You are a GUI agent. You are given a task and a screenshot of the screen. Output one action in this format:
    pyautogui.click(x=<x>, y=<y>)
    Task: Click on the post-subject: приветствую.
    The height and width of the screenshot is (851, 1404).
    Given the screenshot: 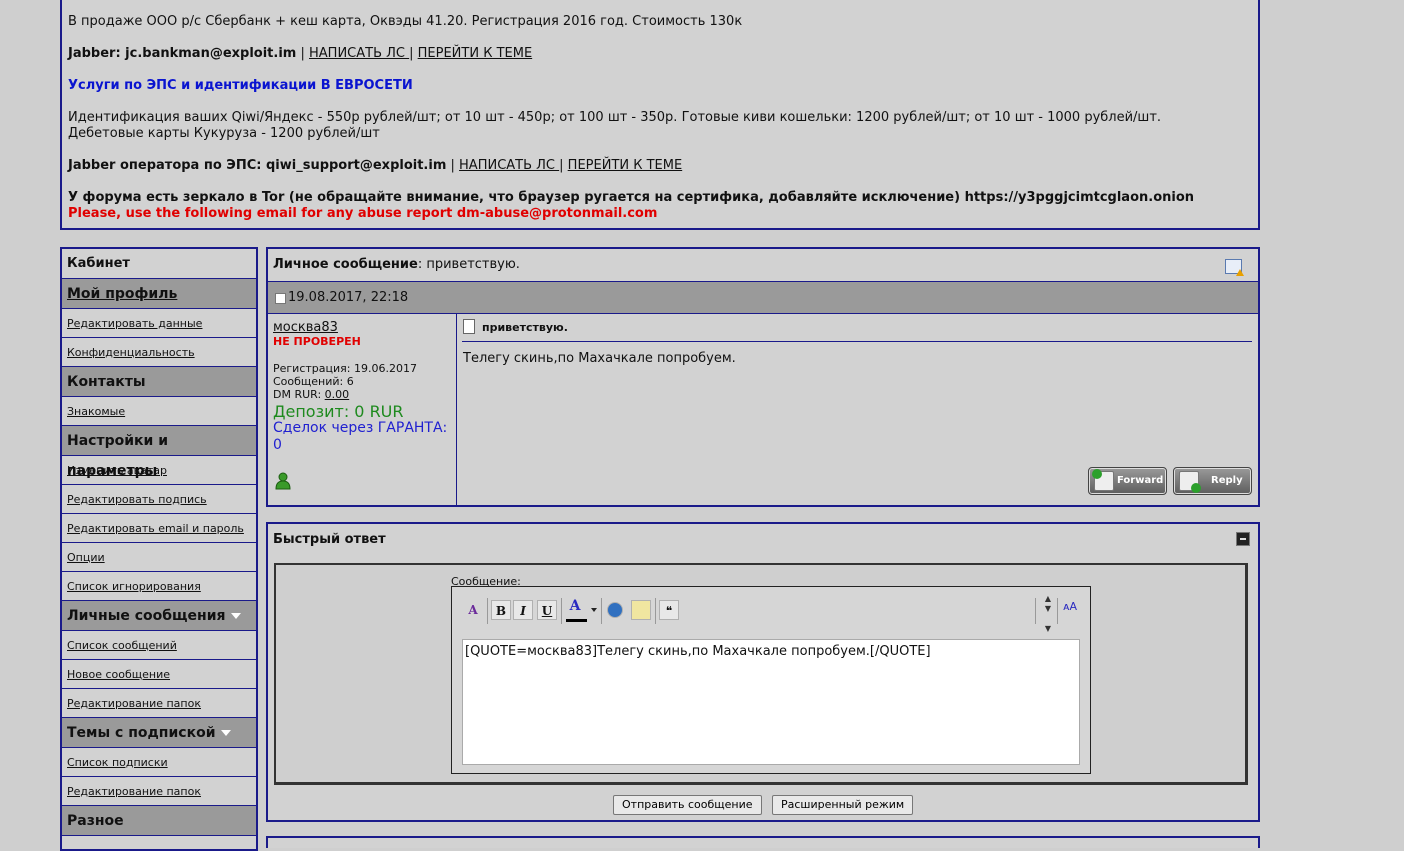 What is the action you would take?
    pyautogui.click(x=525, y=327)
    